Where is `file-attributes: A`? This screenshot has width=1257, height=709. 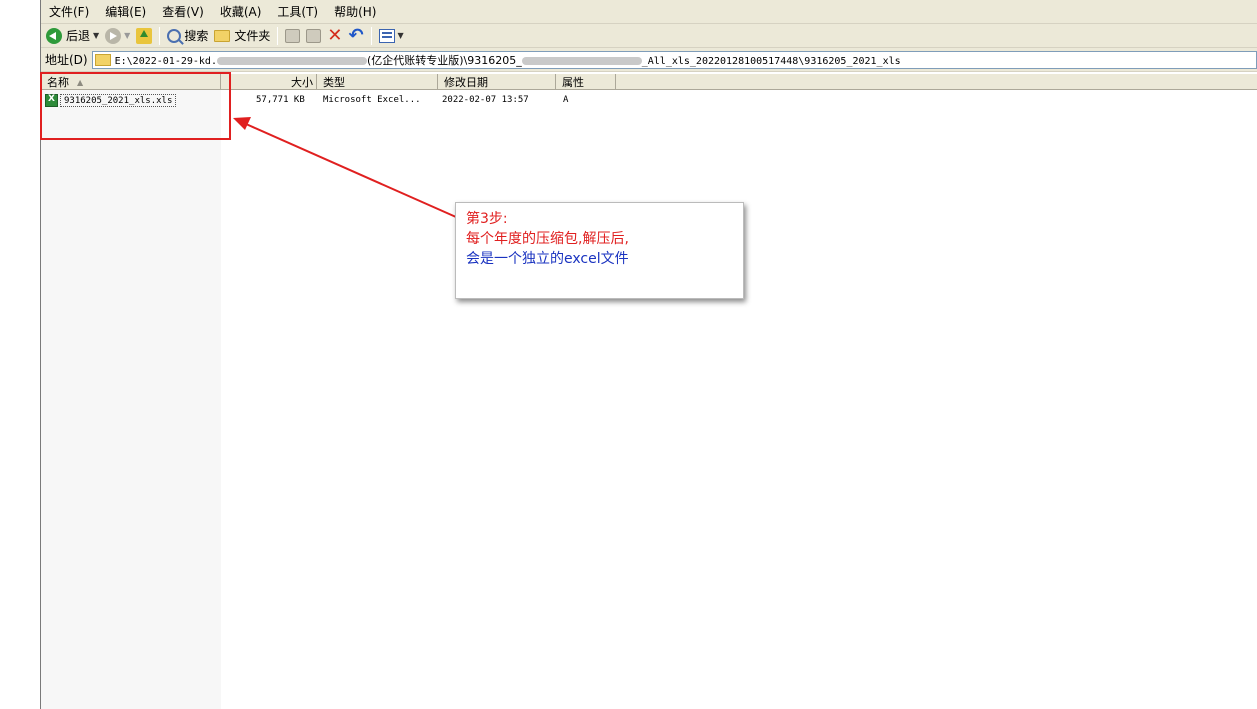 file-attributes: A is located at coordinates (566, 100).